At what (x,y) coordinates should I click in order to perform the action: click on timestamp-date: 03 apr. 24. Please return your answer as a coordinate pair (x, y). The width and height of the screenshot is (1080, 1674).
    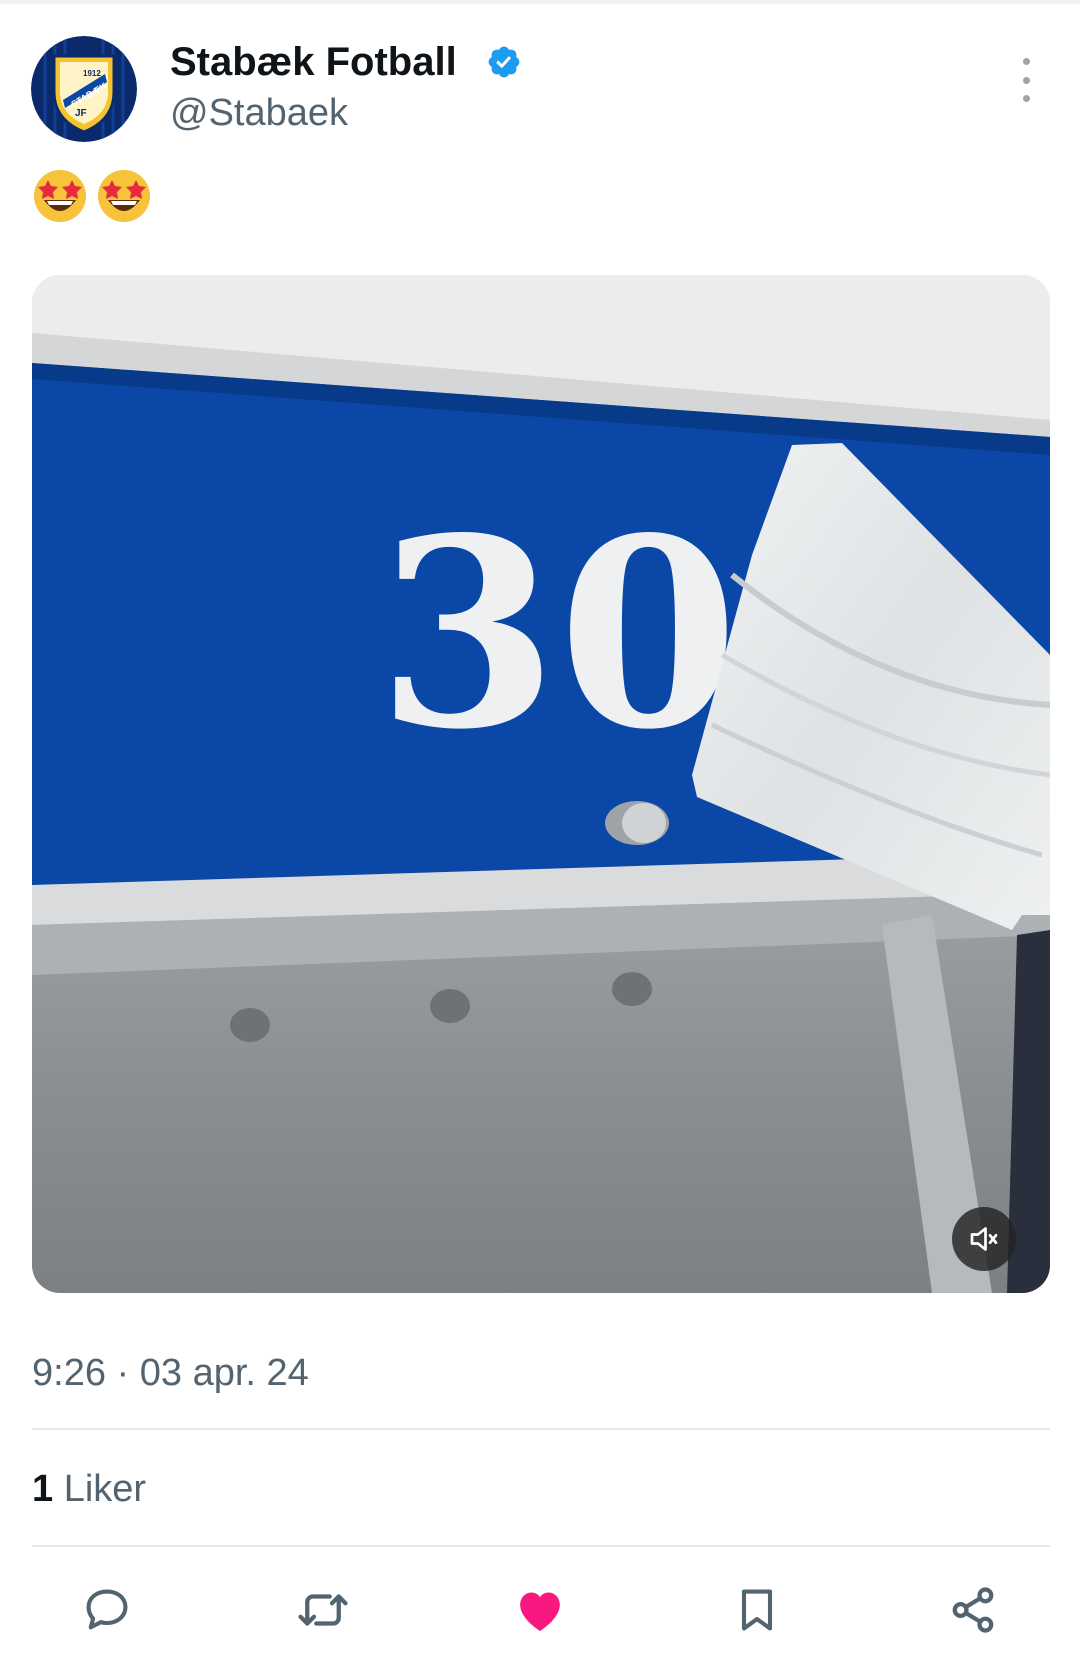
    Looking at the image, I should click on (224, 1373).